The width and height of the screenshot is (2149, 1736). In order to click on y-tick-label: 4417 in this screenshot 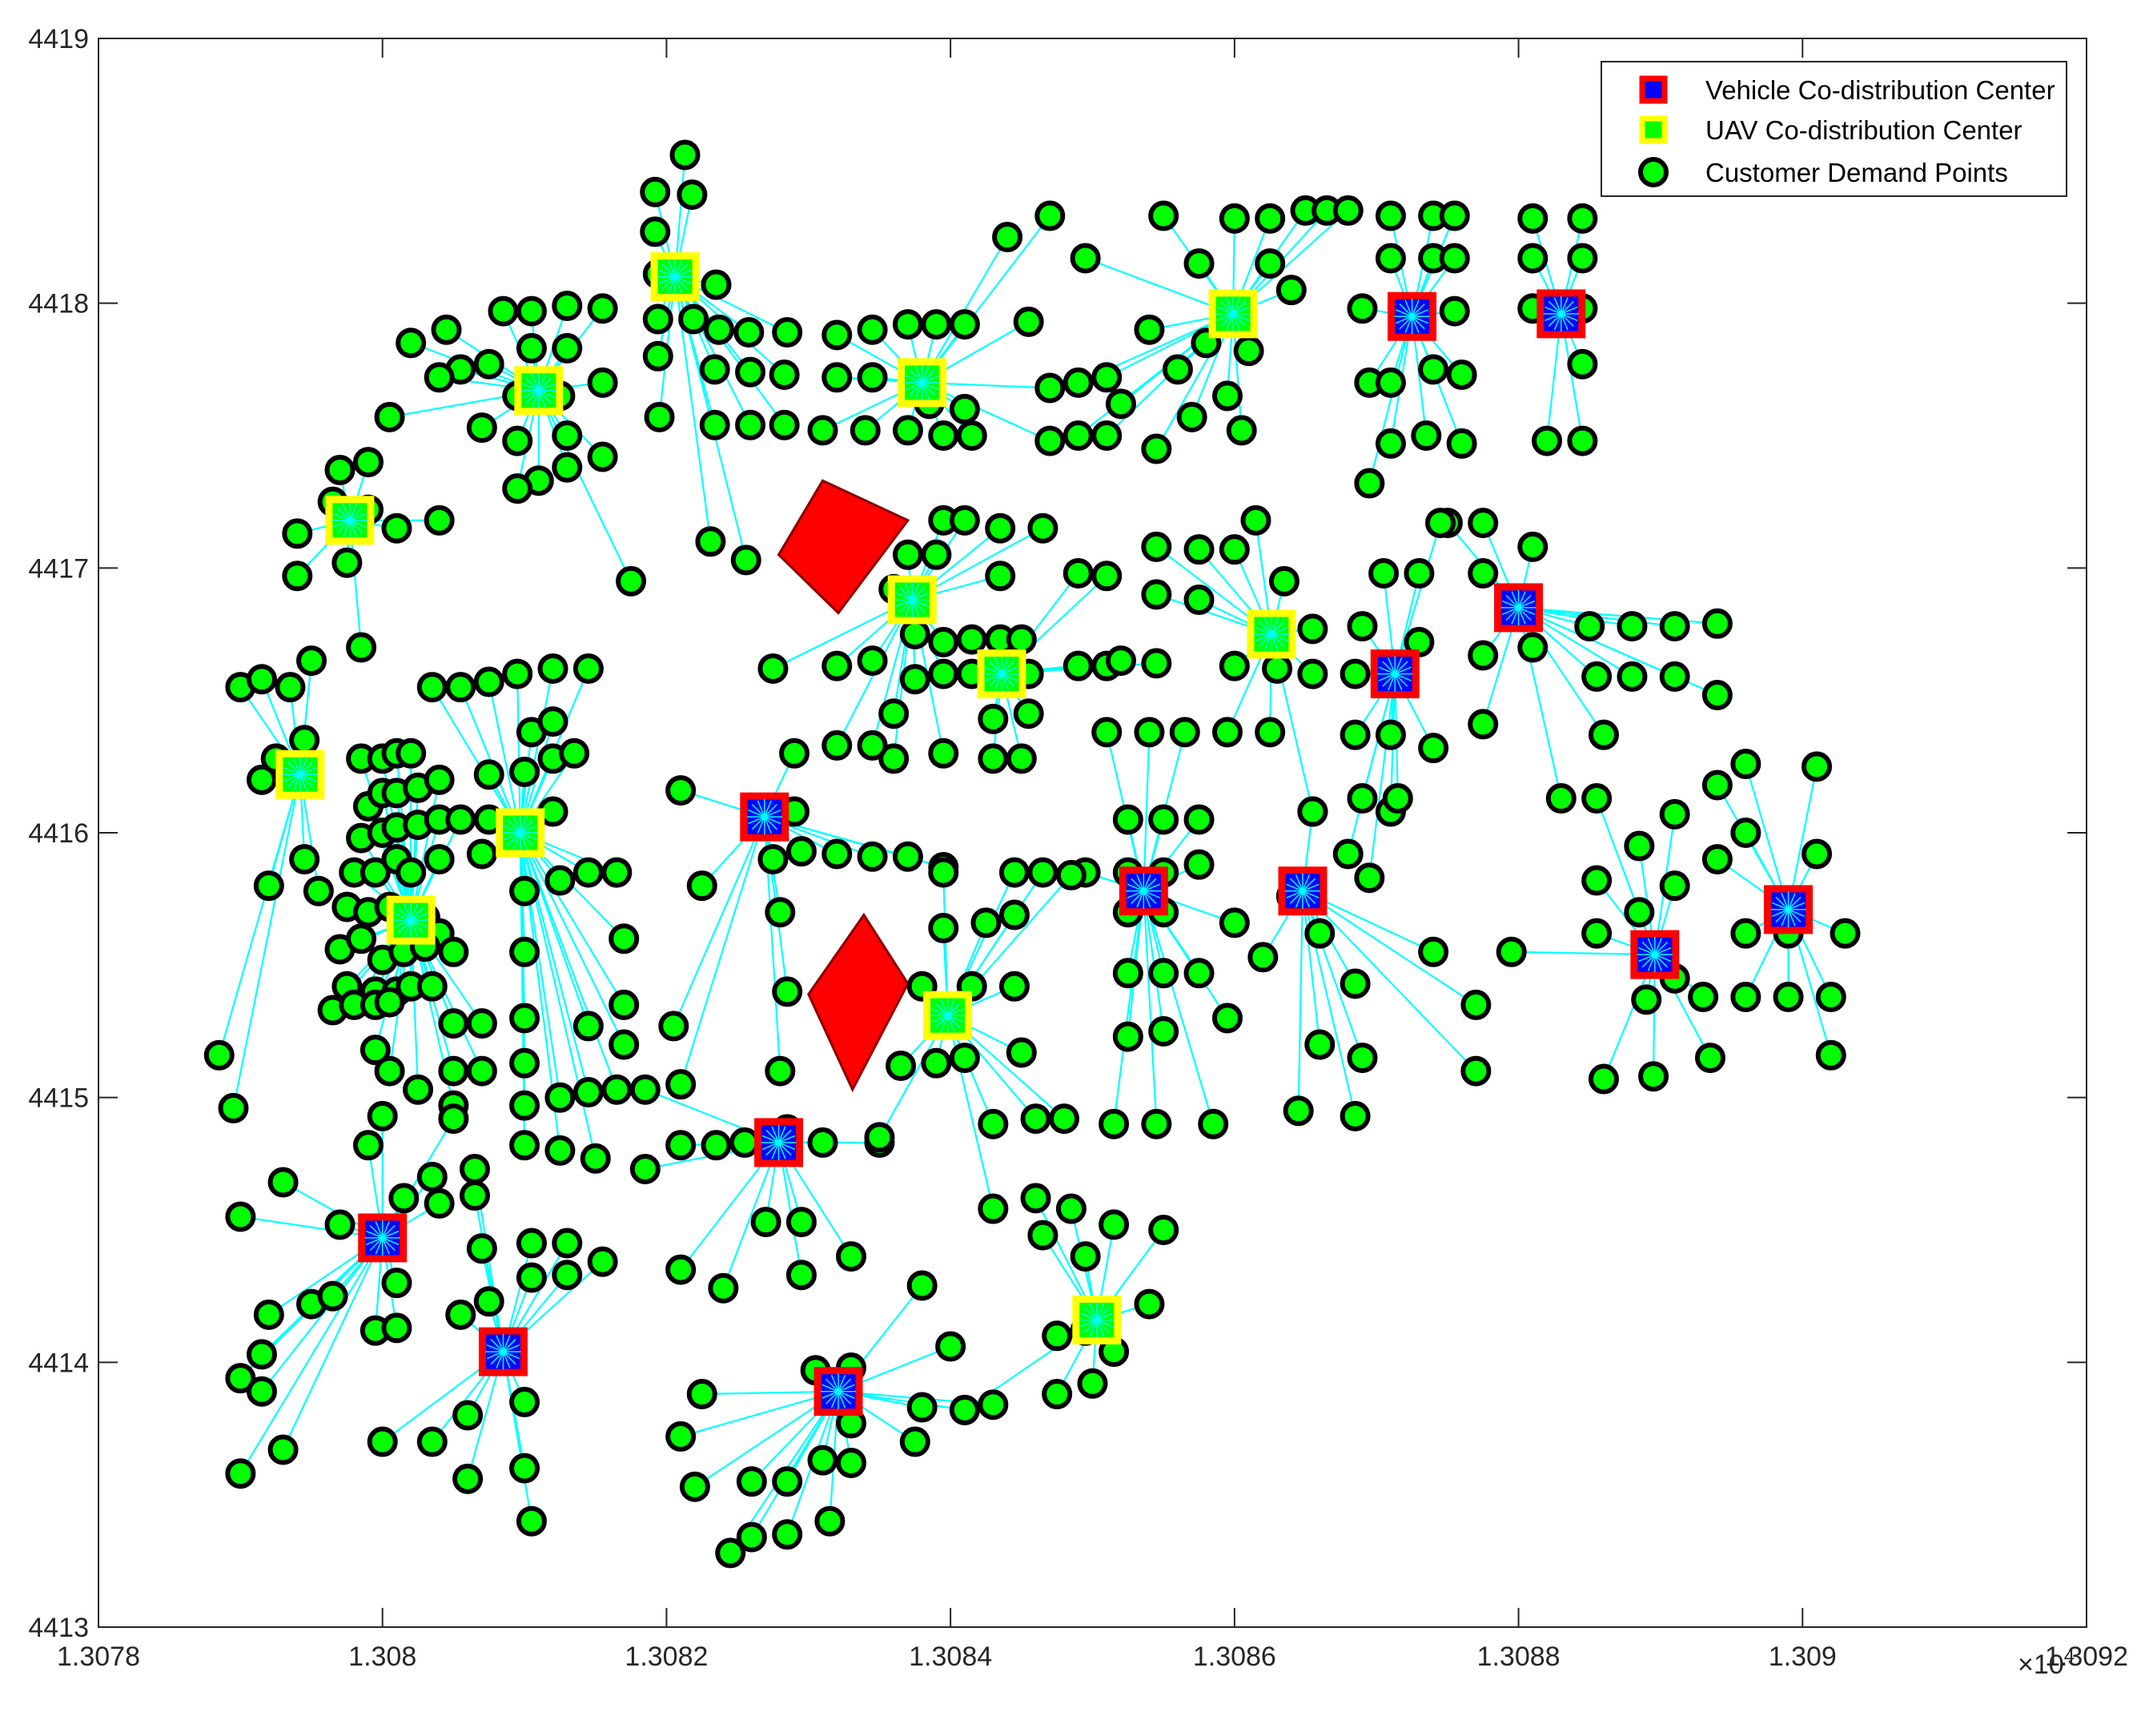, I will do `click(59, 569)`.